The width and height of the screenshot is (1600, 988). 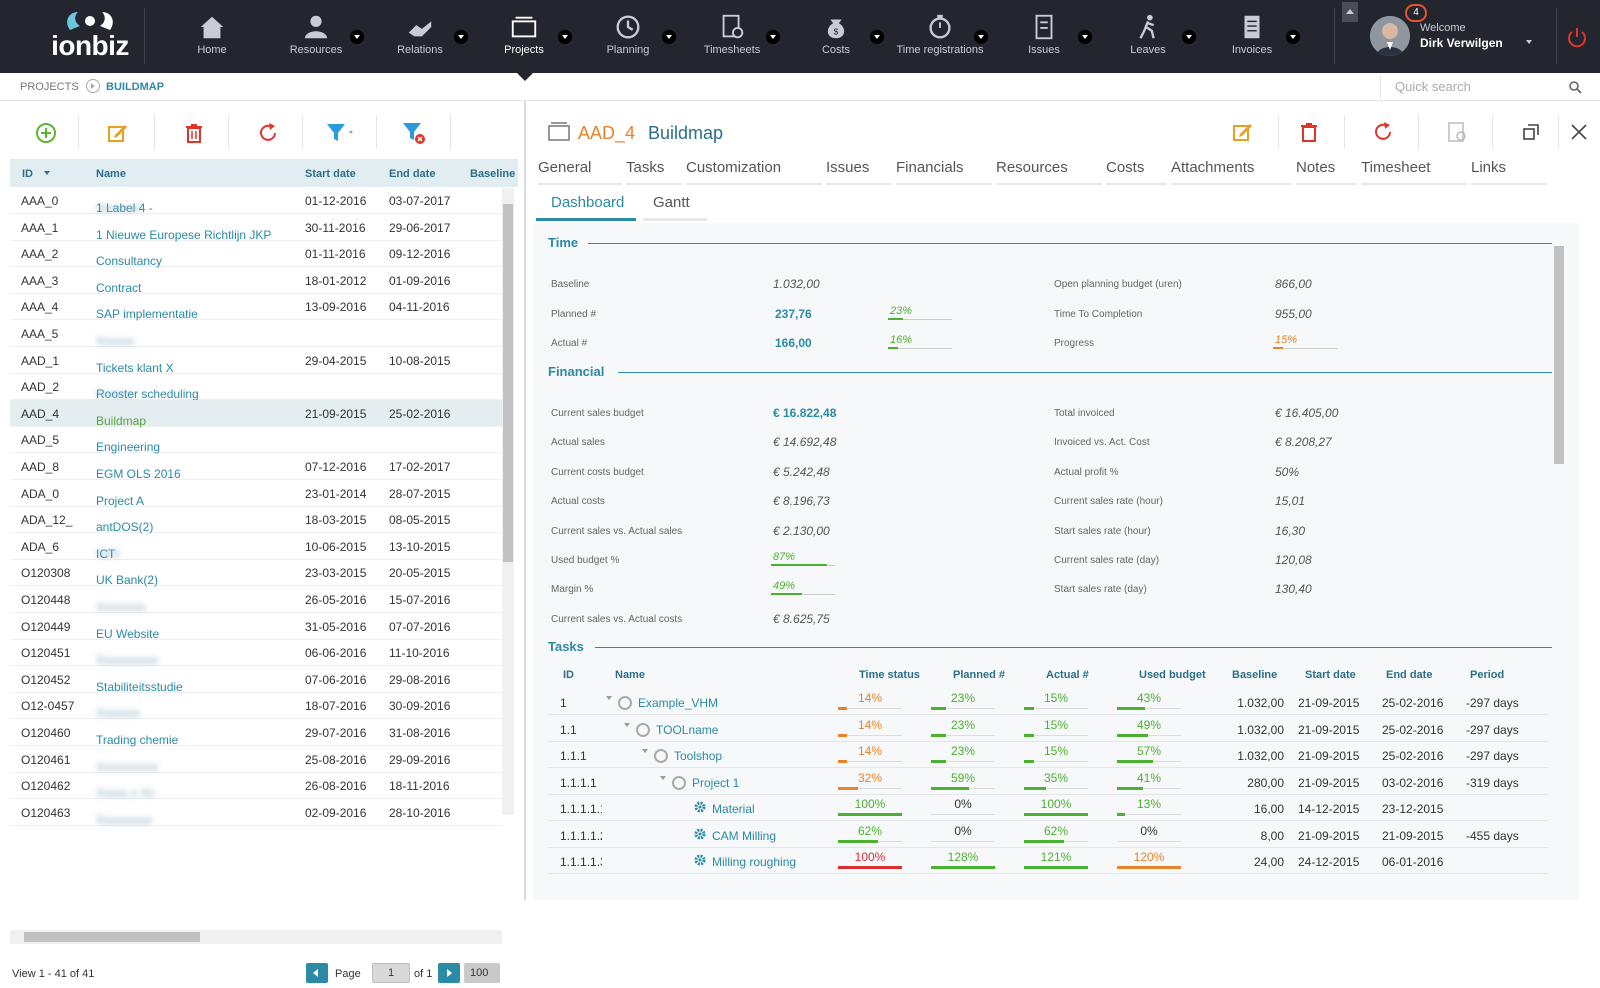 What do you see at coordinates (414, 133) in the screenshot?
I see `clear-filter-button` at bounding box center [414, 133].